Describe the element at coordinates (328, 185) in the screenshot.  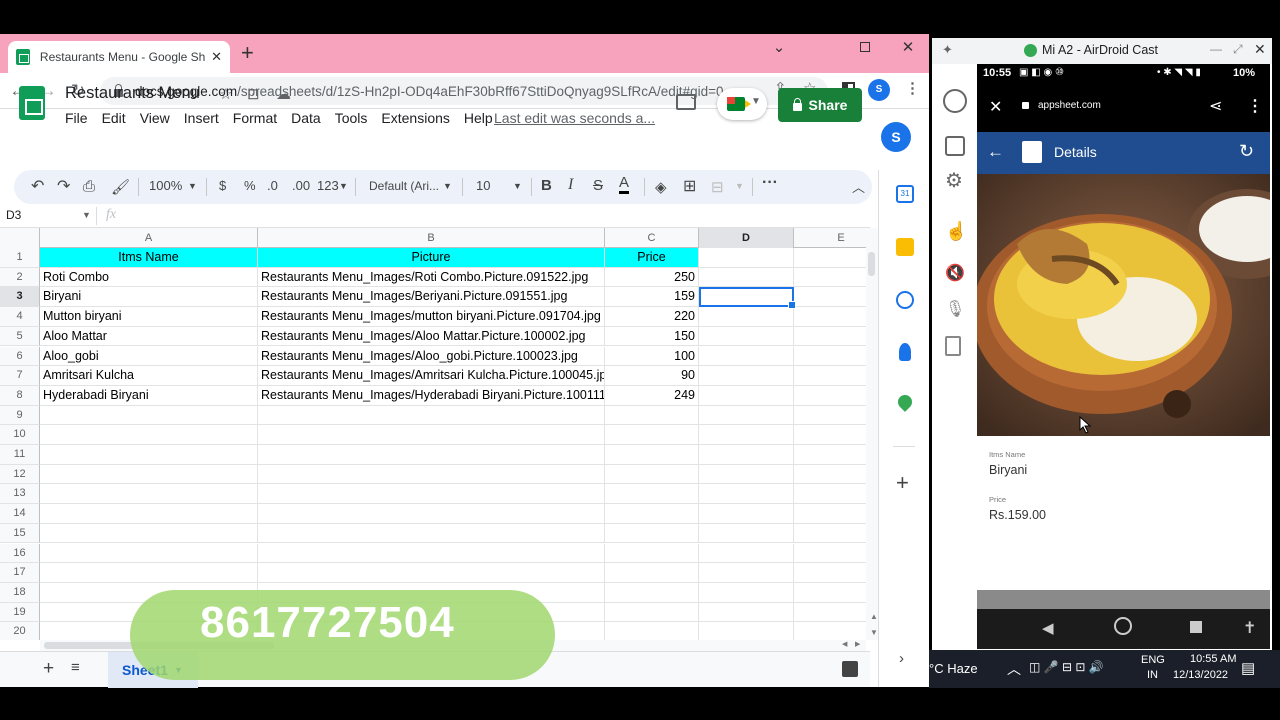
I see `more-formats-button: 123` at that location.